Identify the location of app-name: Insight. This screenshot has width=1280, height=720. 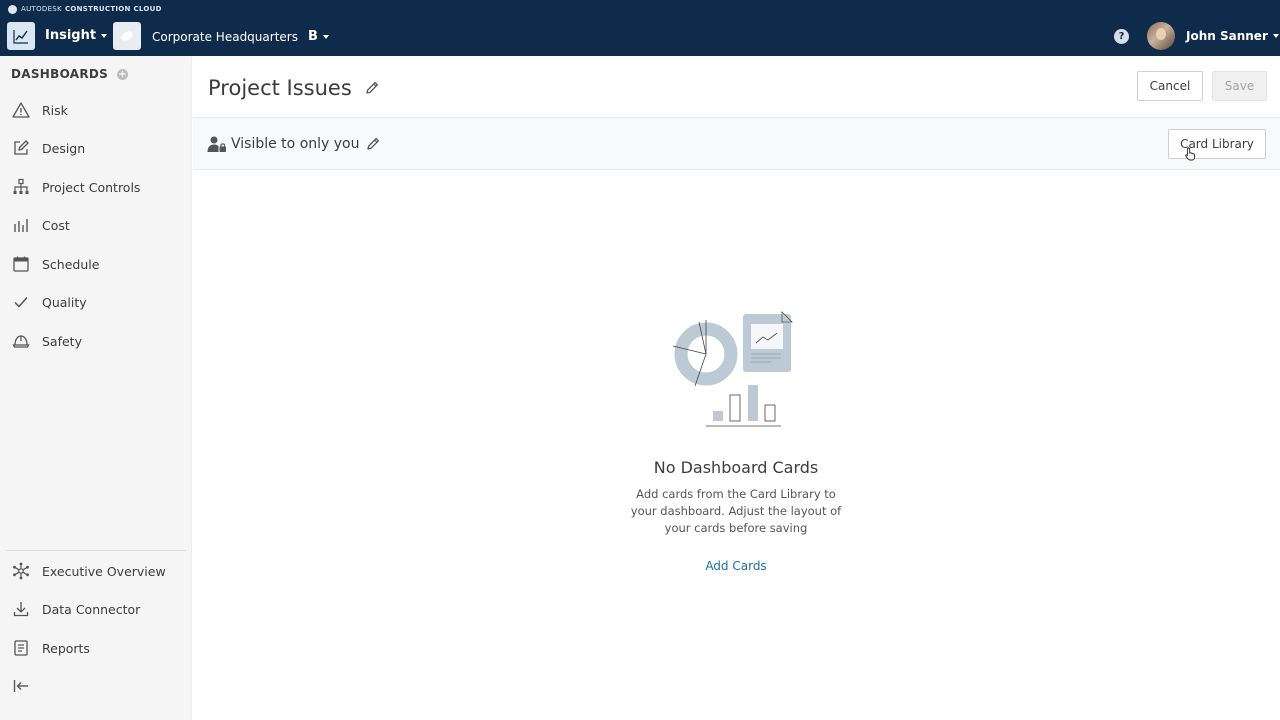
(71, 35).